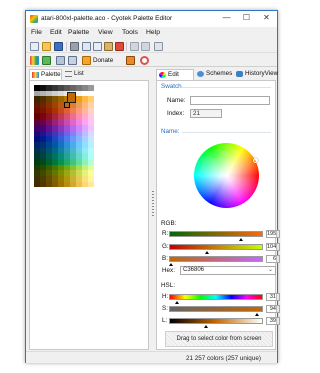 Image resolution: width=320 pixels, height=373 pixels. Describe the element at coordinates (86, 46) in the screenshot. I see `cut-icon` at that location.